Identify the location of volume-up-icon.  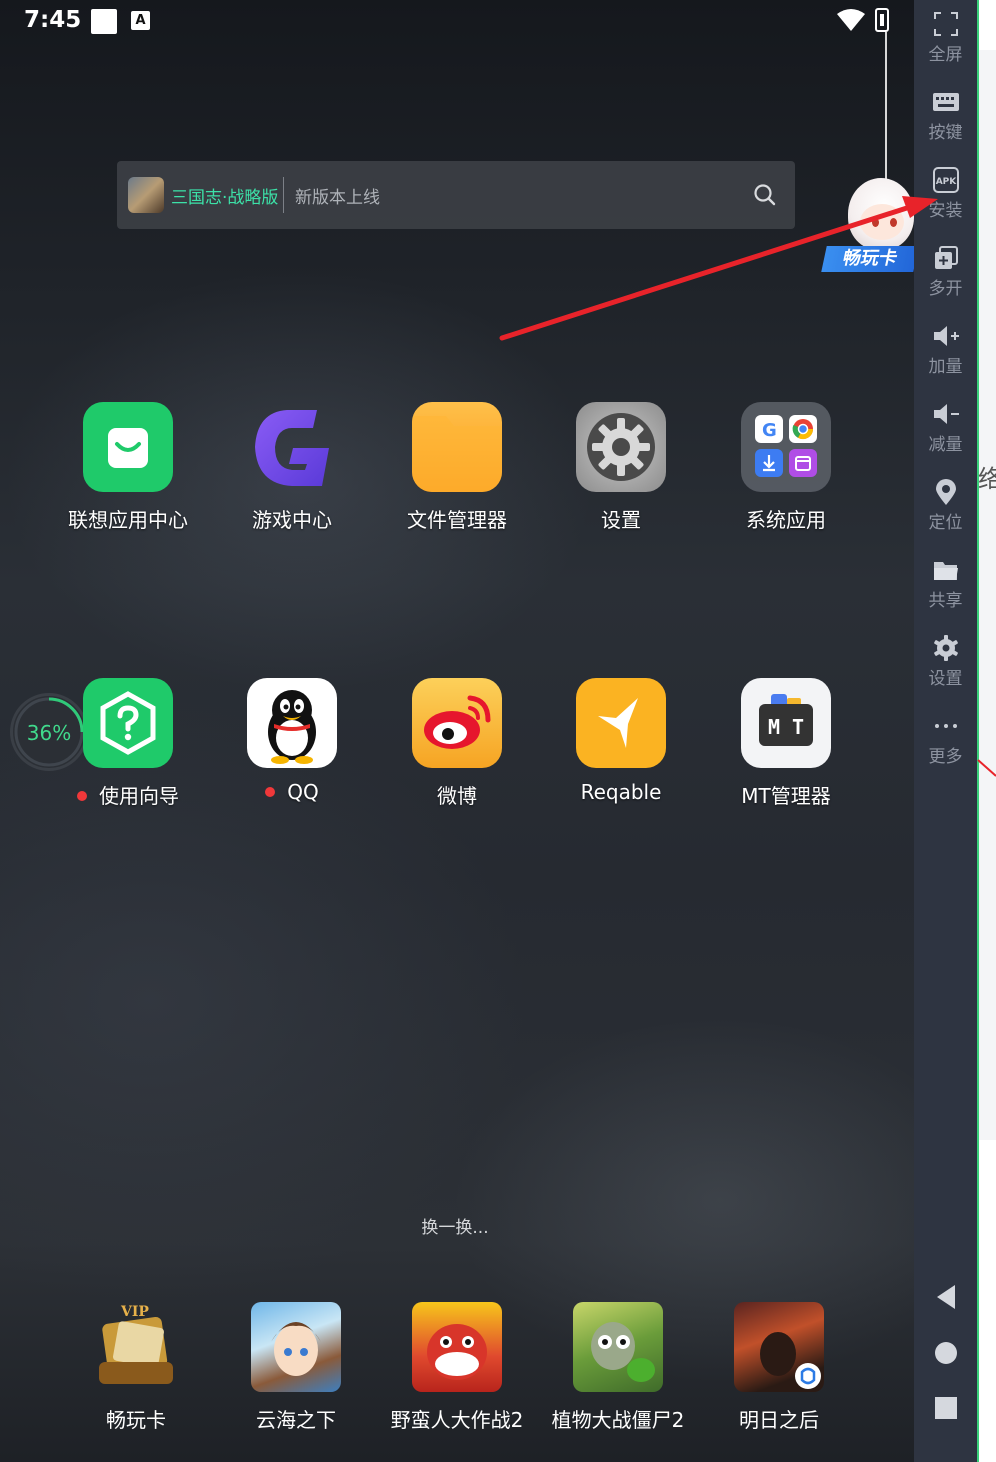
(946, 336).